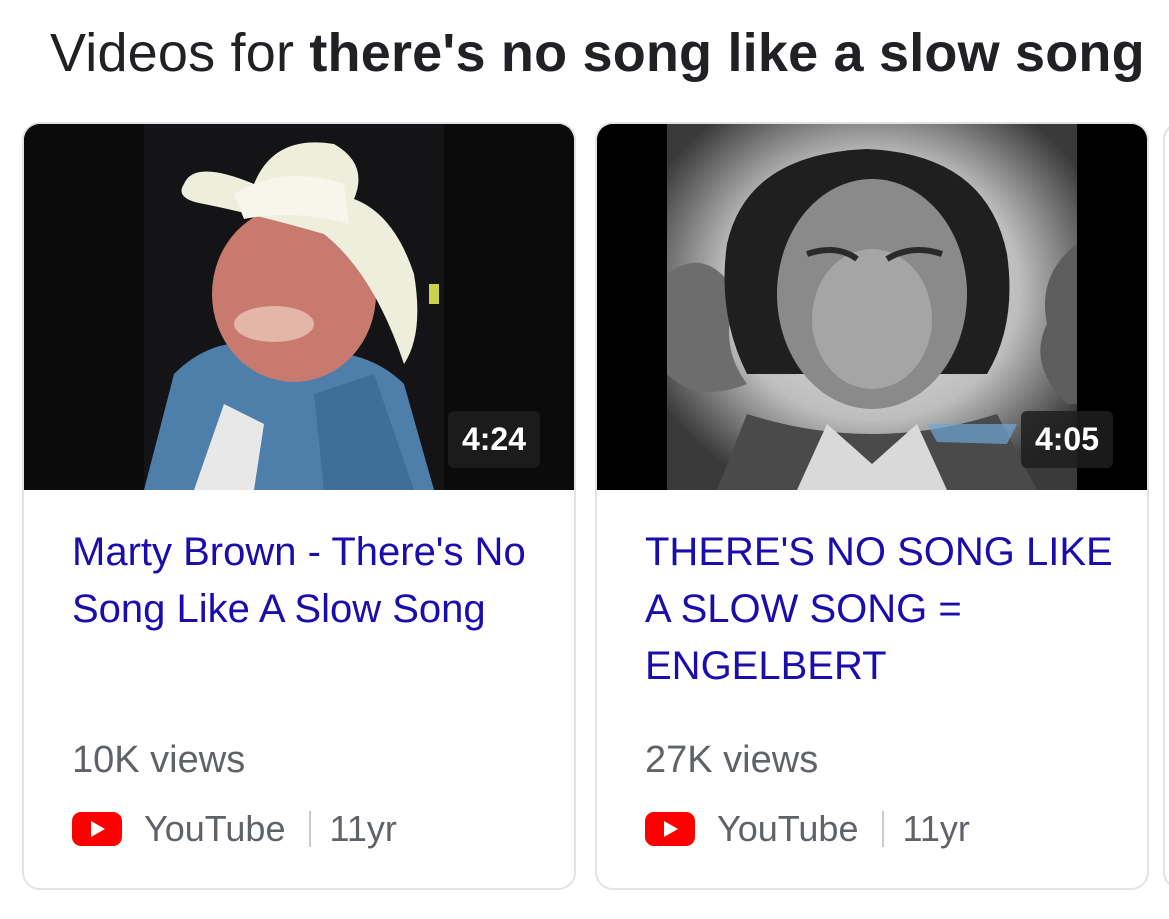 Image resolution: width=1169 pixels, height=919 pixels. Describe the element at coordinates (172, 53) in the screenshot. I see `heading-prefix: Videos for` at that location.